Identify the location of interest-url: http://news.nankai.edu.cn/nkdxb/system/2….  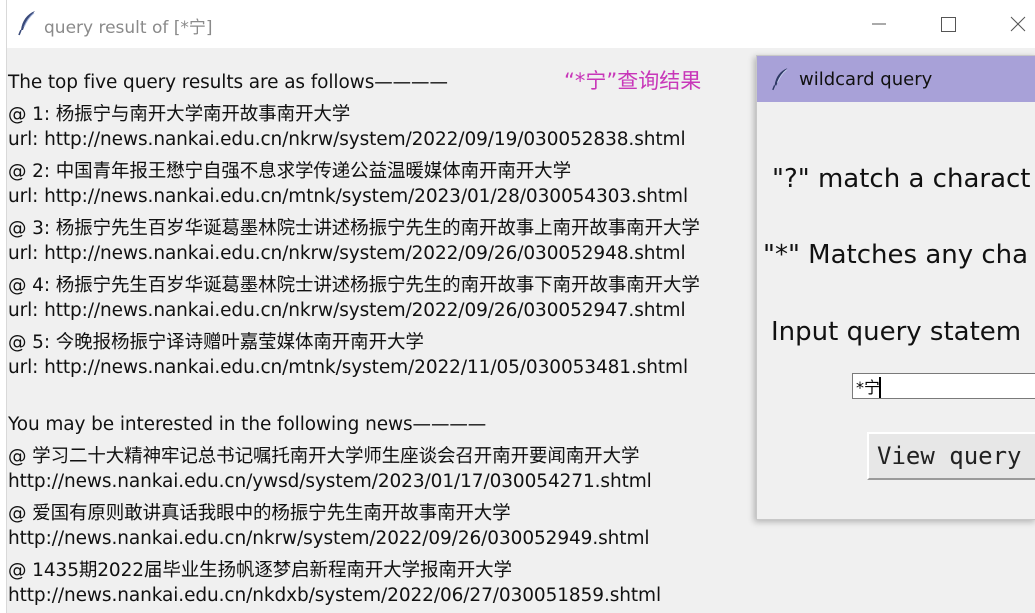
(334, 595).